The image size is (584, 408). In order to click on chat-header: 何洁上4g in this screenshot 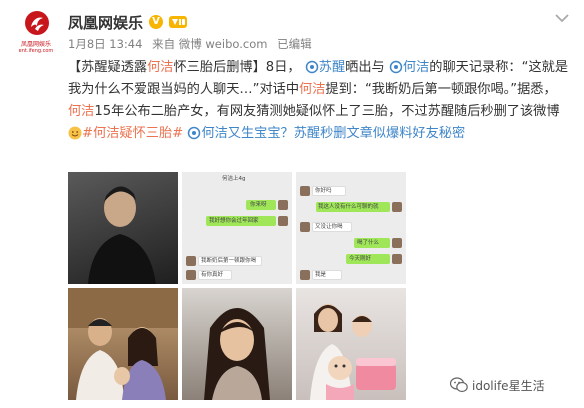, I will do `click(234, 179)`.